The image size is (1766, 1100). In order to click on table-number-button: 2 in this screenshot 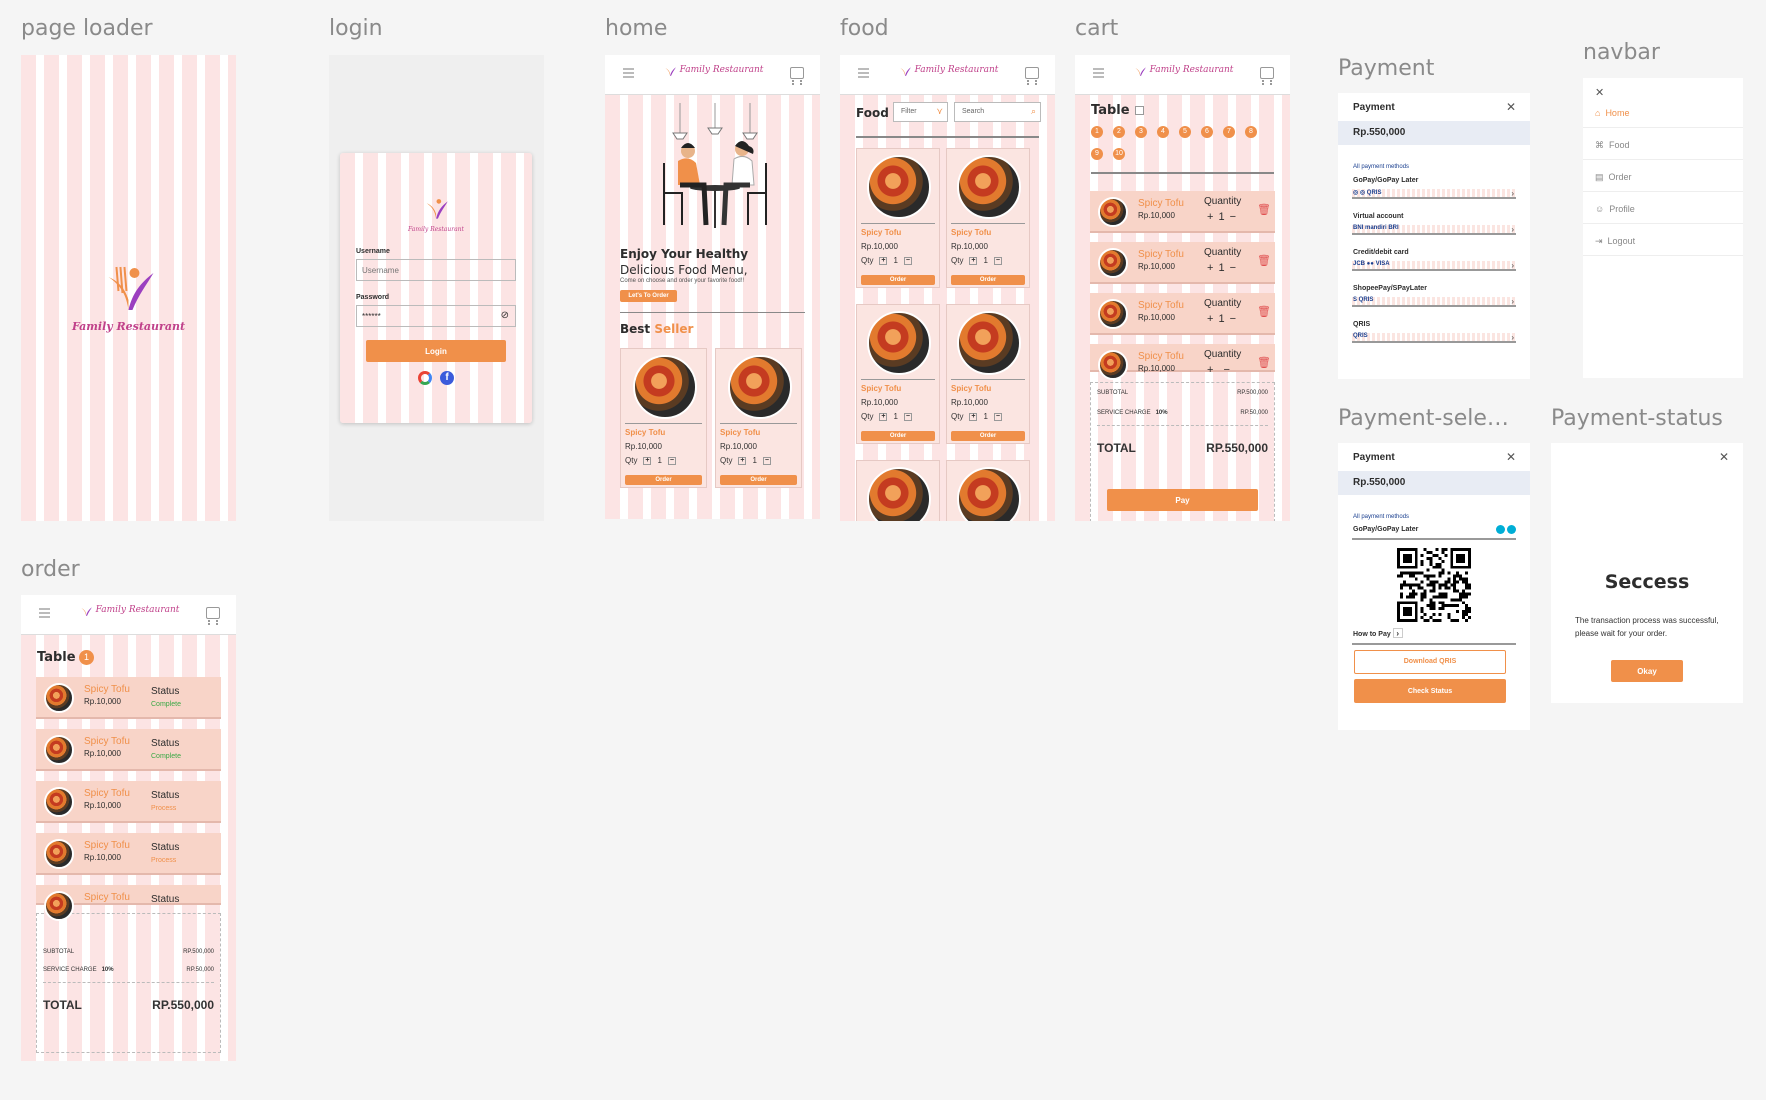, I will do `click(1119, 132)`.